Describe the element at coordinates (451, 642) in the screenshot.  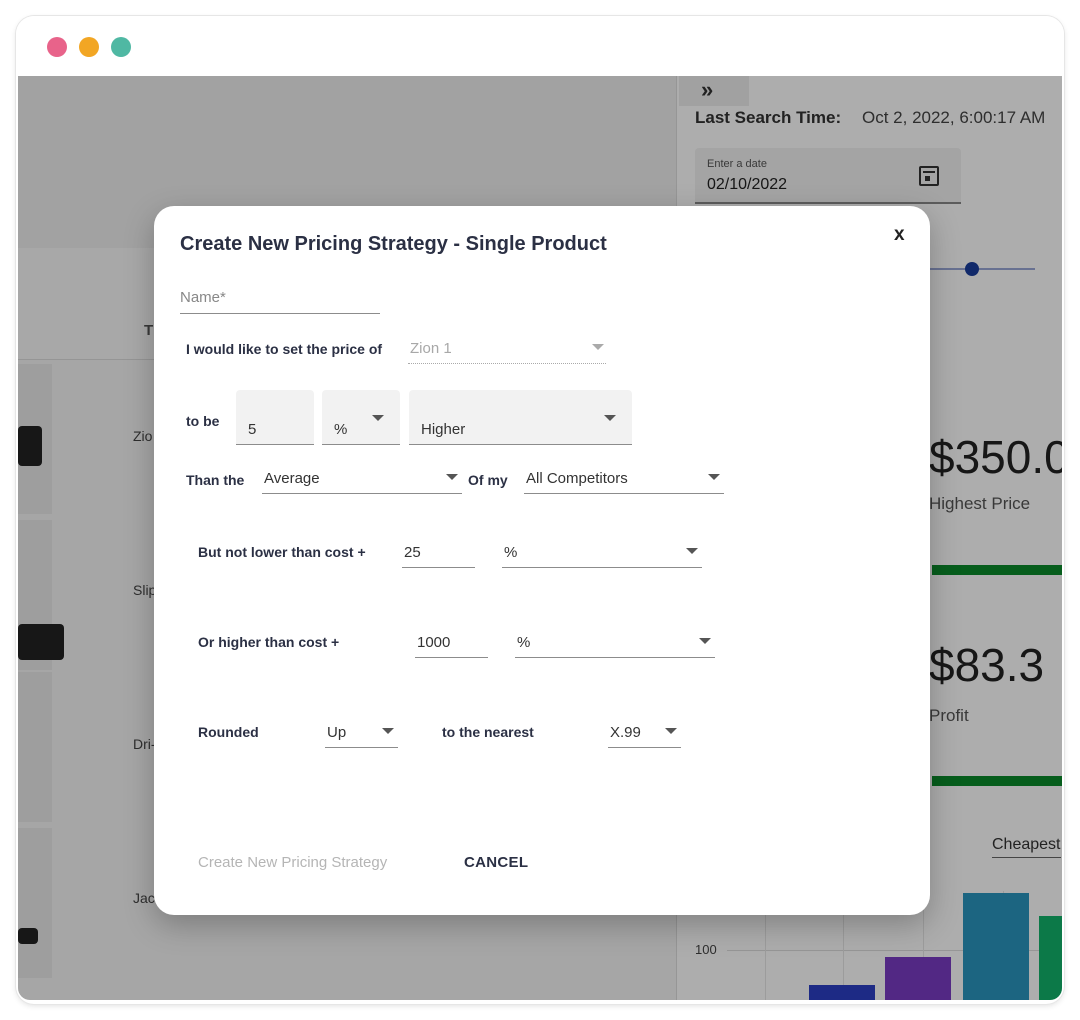
I see `max-cost-input: 1000` at that location.